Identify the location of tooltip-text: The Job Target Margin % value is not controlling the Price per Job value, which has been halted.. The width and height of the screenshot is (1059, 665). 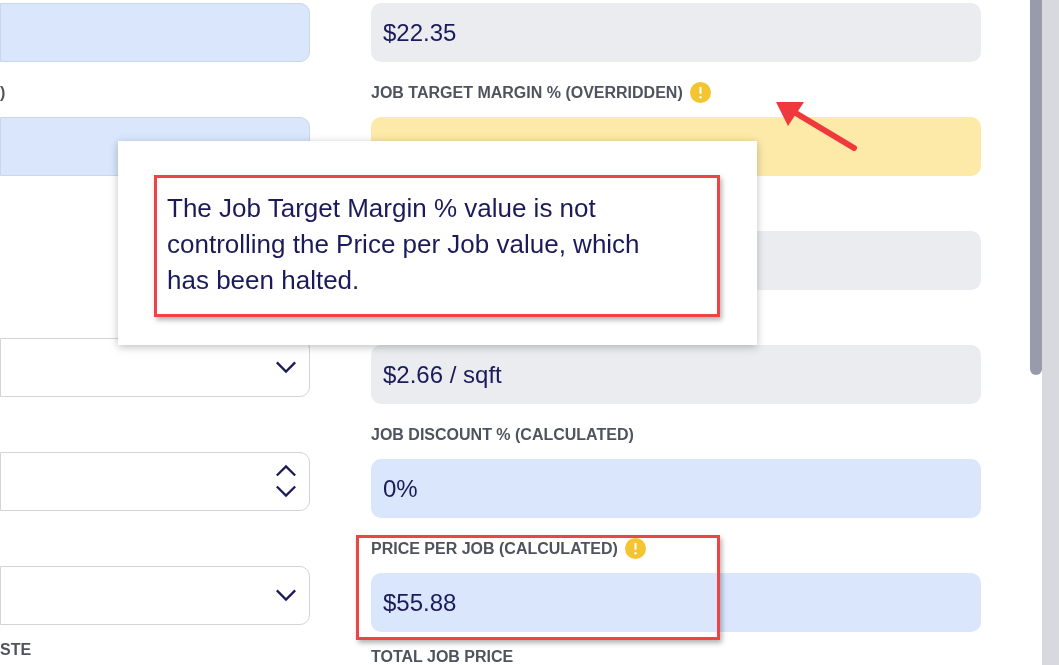
(404, 244).